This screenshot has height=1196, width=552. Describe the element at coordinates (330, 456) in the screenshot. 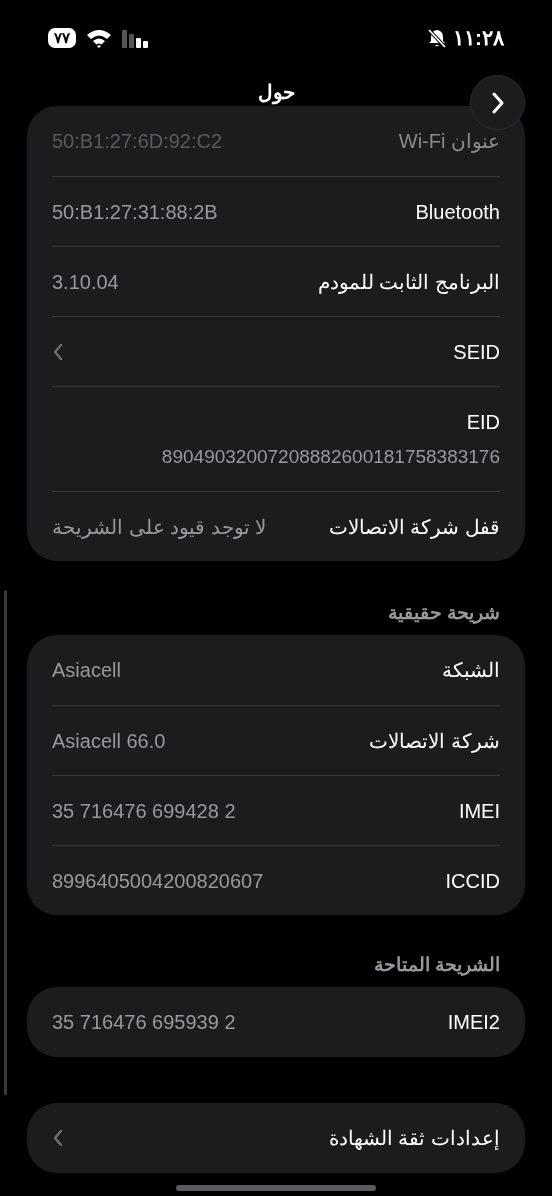

I see `row-value: 89049032007208882600181758383176` at that location.